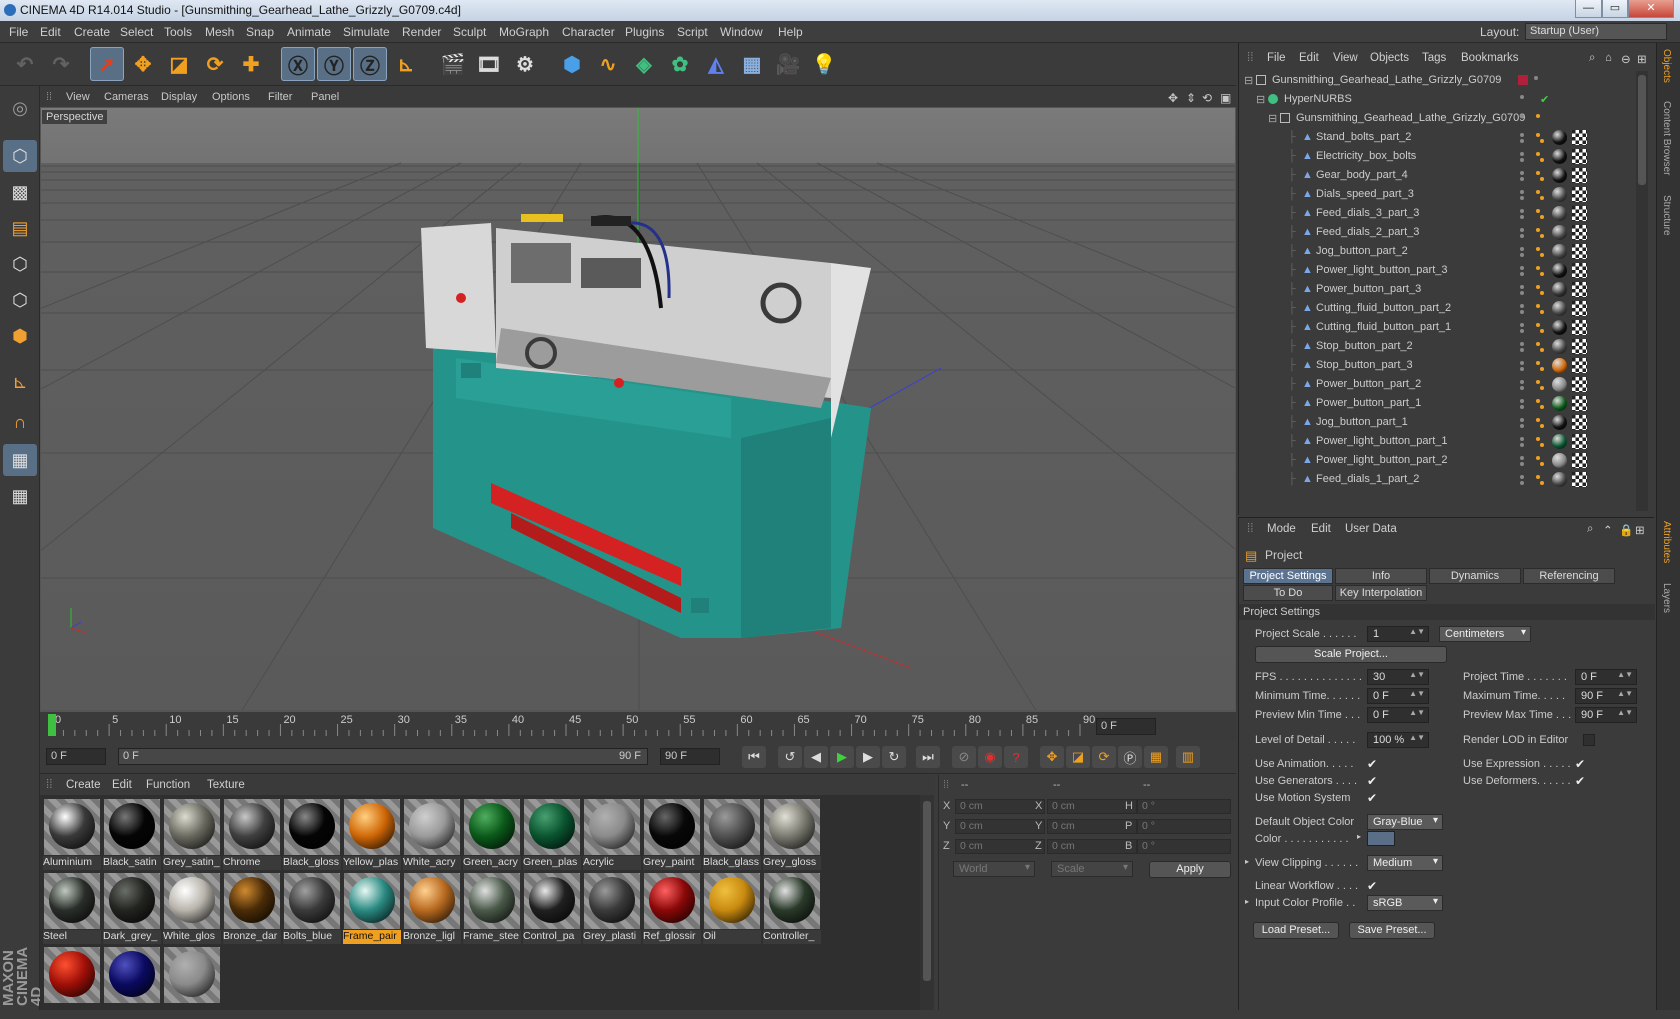 The height and width of the screenshot is (1019, 1680). What do you see at coordinates (179, 97) in the screenshot?
I see `viewport-menu-display: Display` at bounding box center [179, 97].